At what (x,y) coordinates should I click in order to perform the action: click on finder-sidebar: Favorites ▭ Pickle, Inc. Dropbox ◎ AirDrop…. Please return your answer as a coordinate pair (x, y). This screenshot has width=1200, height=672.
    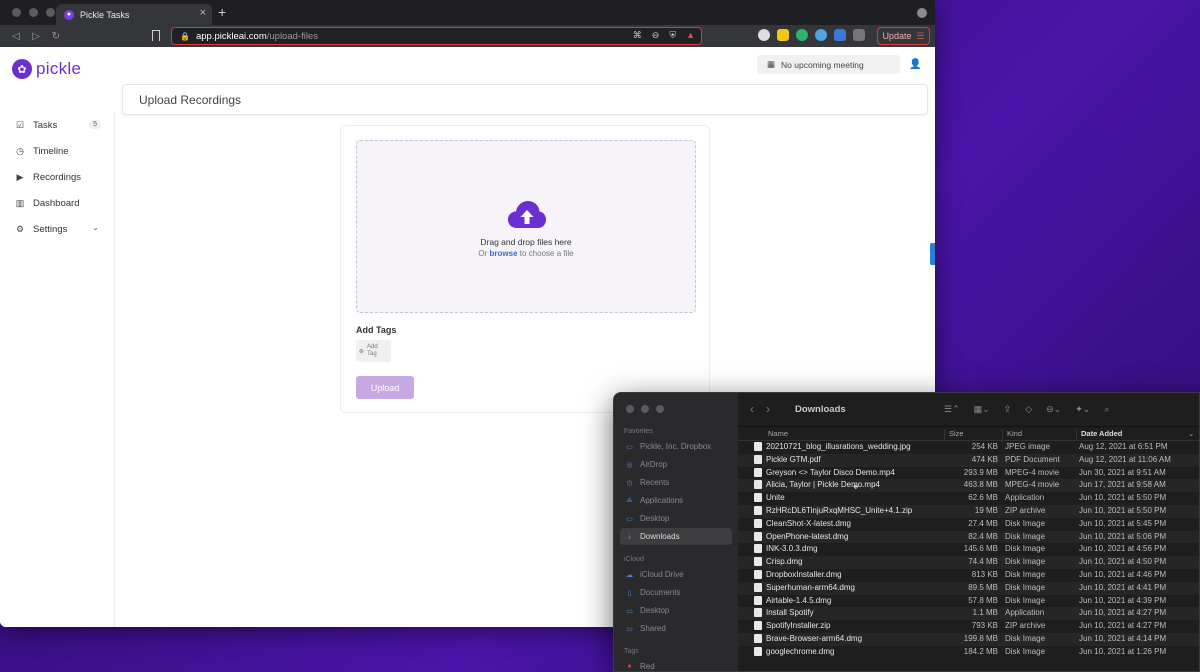
    Looking at the image, I should click on (676, 532).